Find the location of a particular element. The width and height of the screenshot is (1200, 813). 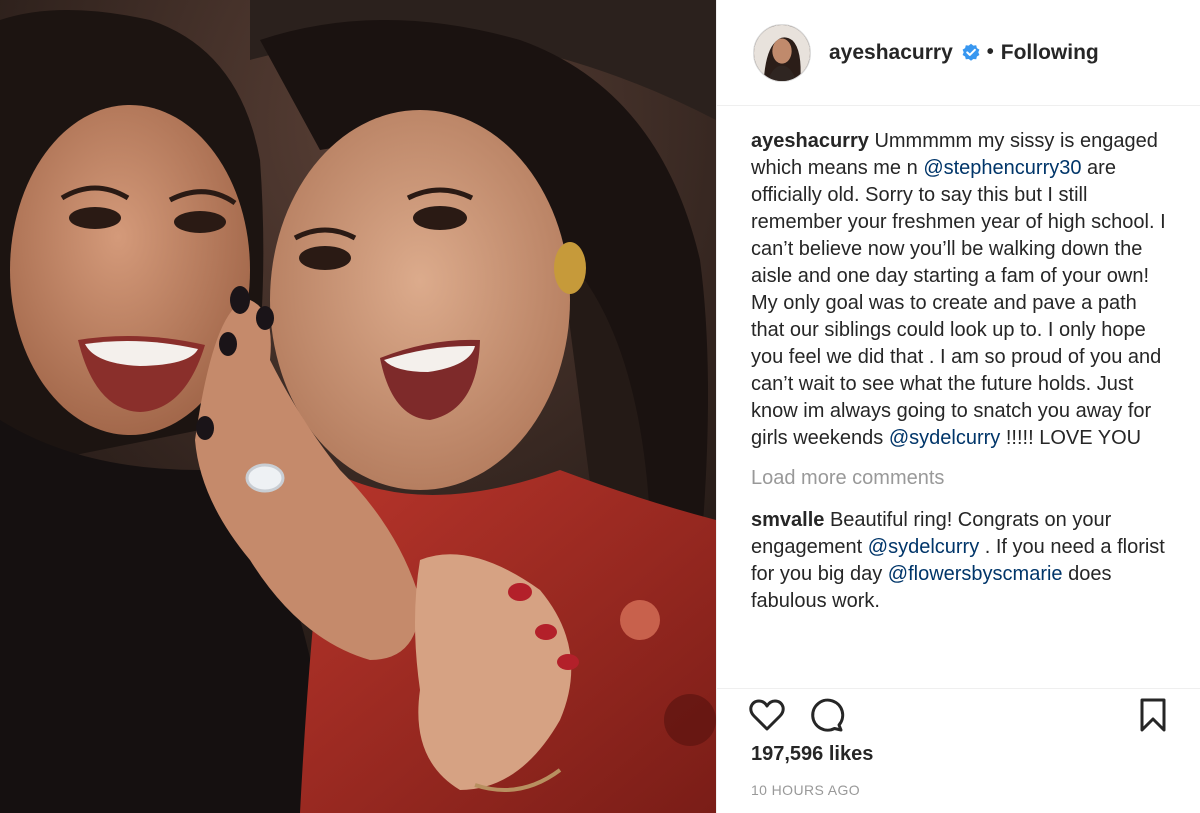

caption-username: ayeshacurry is located at coordinates (810, 141).